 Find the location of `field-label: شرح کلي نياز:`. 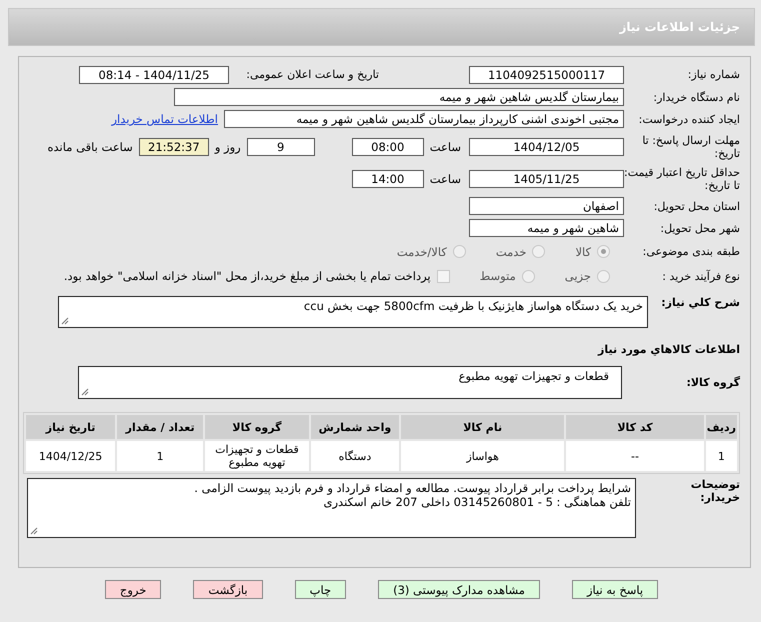

field-label: شرح کلي نياز: is located at coordinates (700, 302).